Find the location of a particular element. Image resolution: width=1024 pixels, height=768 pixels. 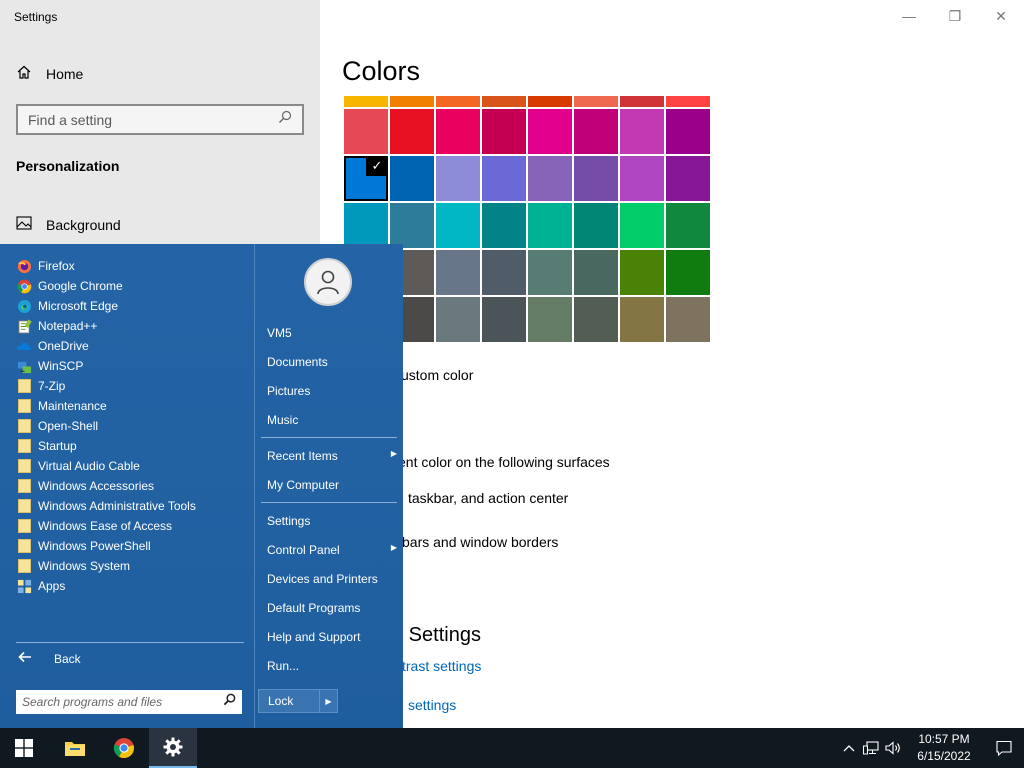

color-swatch: ✓ is located at coordinates (366, 178).